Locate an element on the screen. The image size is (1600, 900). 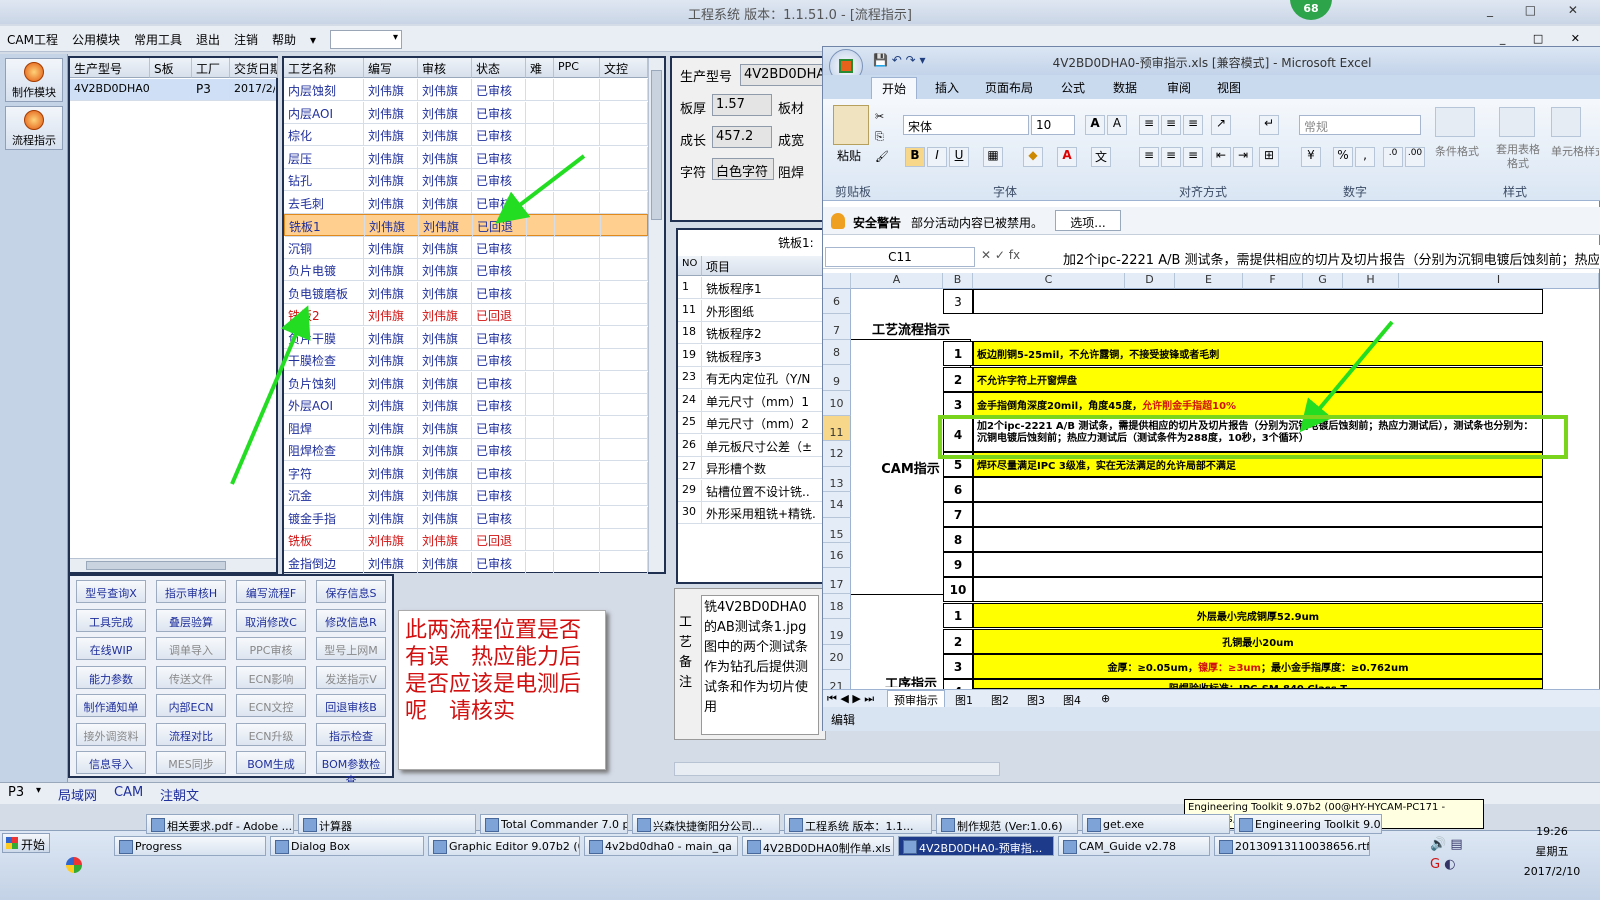
select-all is located at coordinates (837, 281).